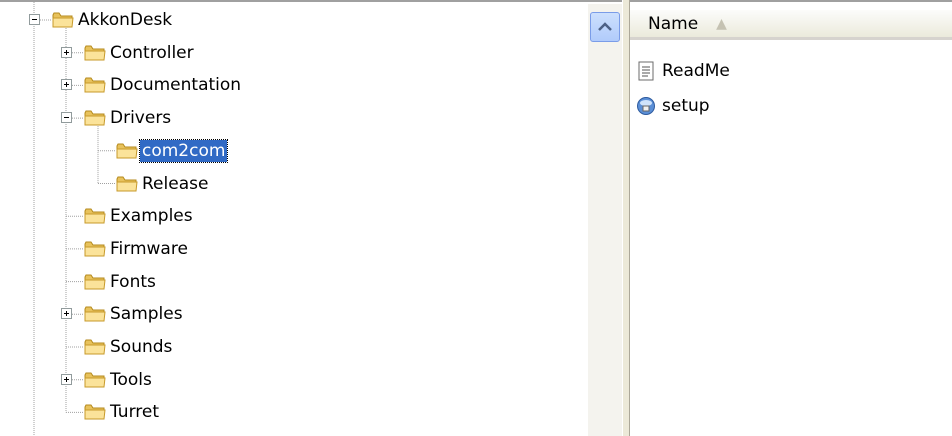 Image resolution: width=952 pixels, height=436 pixels. Describe the element at coordinates (686, 106) in the screenshot. I see `file-item-label: setup` at that location.